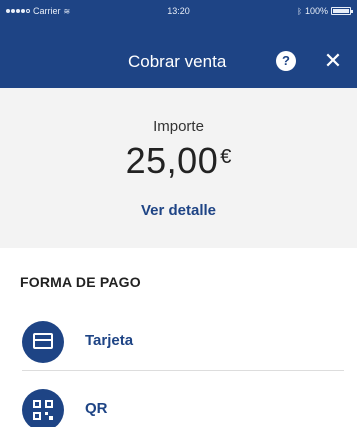 The height and width of the screenshot is (427, 357). What do you see at coordinates (43, 408) in the screenshot?
I see `qr-code-icon` at bounding box center [43, 408].